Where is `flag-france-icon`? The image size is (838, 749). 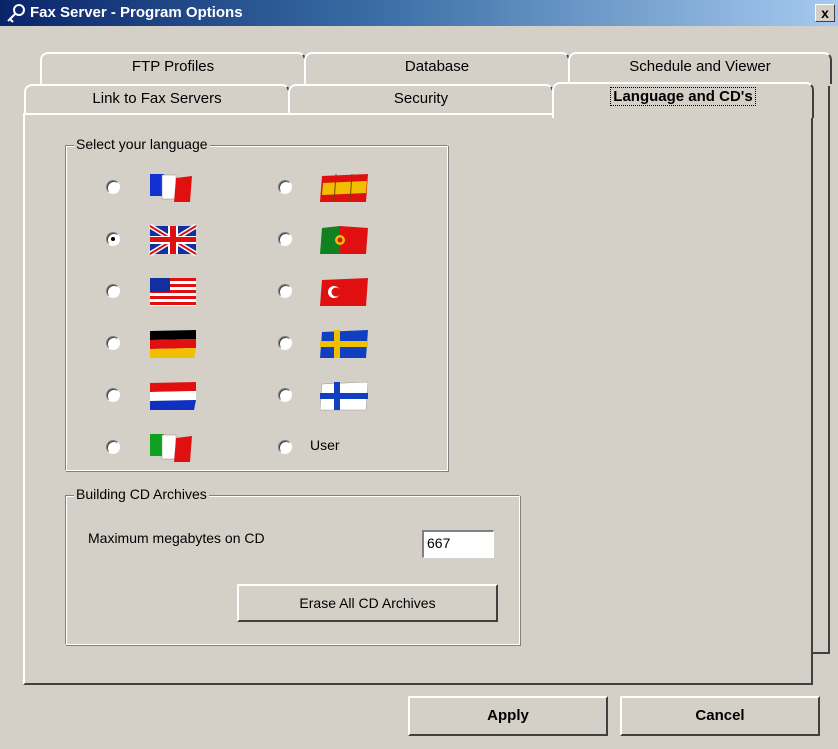 flag-france-icon is located at coordinates (171, 188).